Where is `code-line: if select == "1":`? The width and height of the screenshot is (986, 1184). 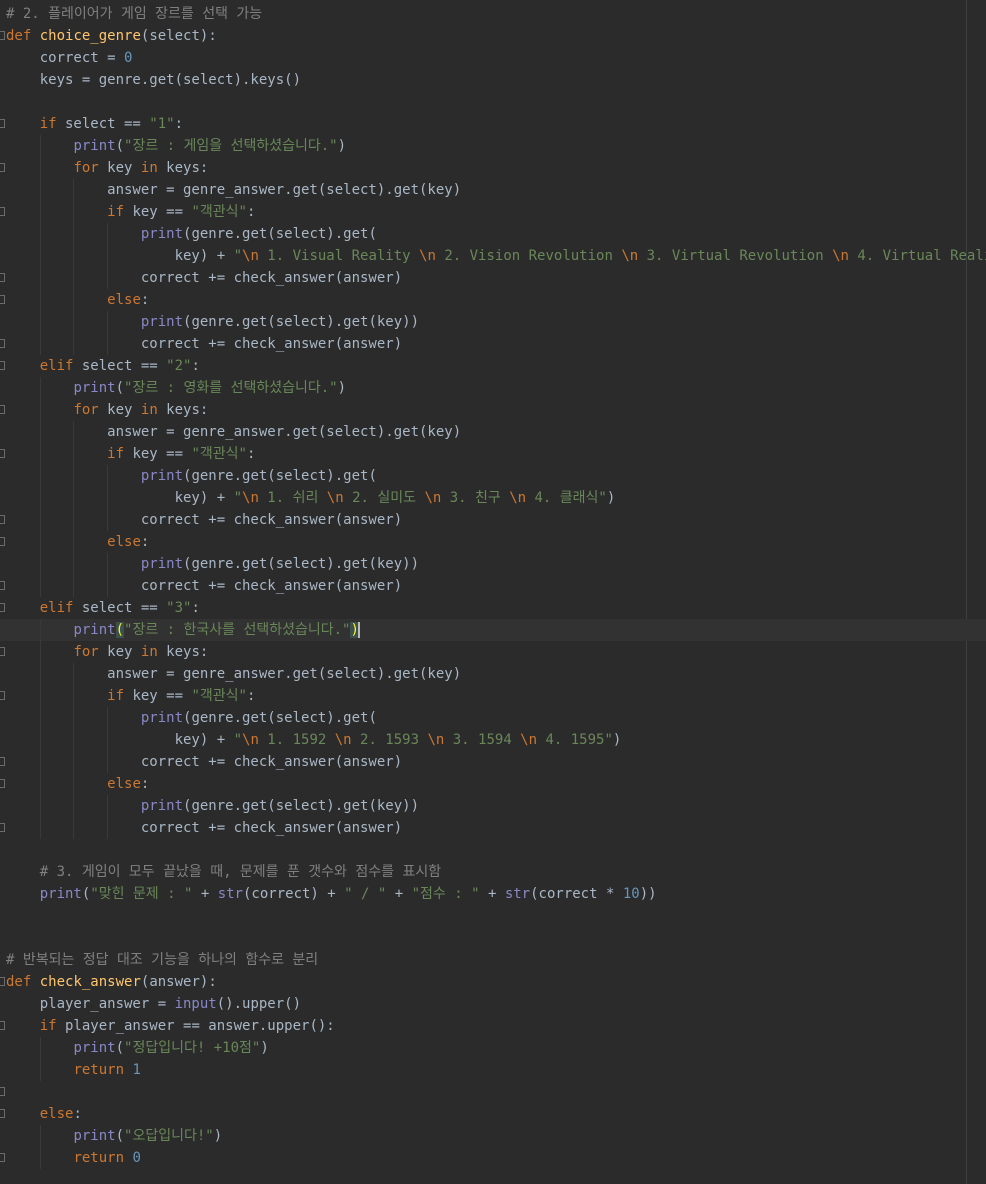
code-line: if select == "1": is located at coordinates (493, 124).